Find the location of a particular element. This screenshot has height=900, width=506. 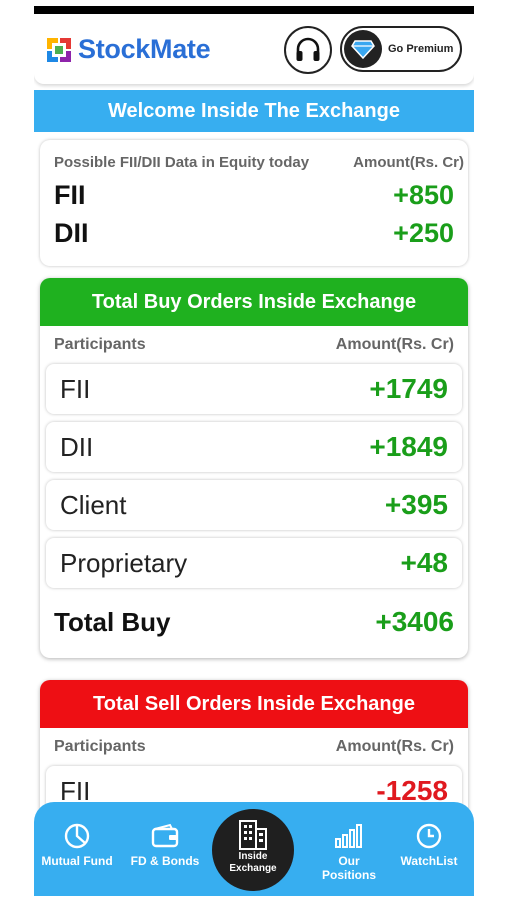

go-premium-label: Go Premium is located at coordinates (421, 49).